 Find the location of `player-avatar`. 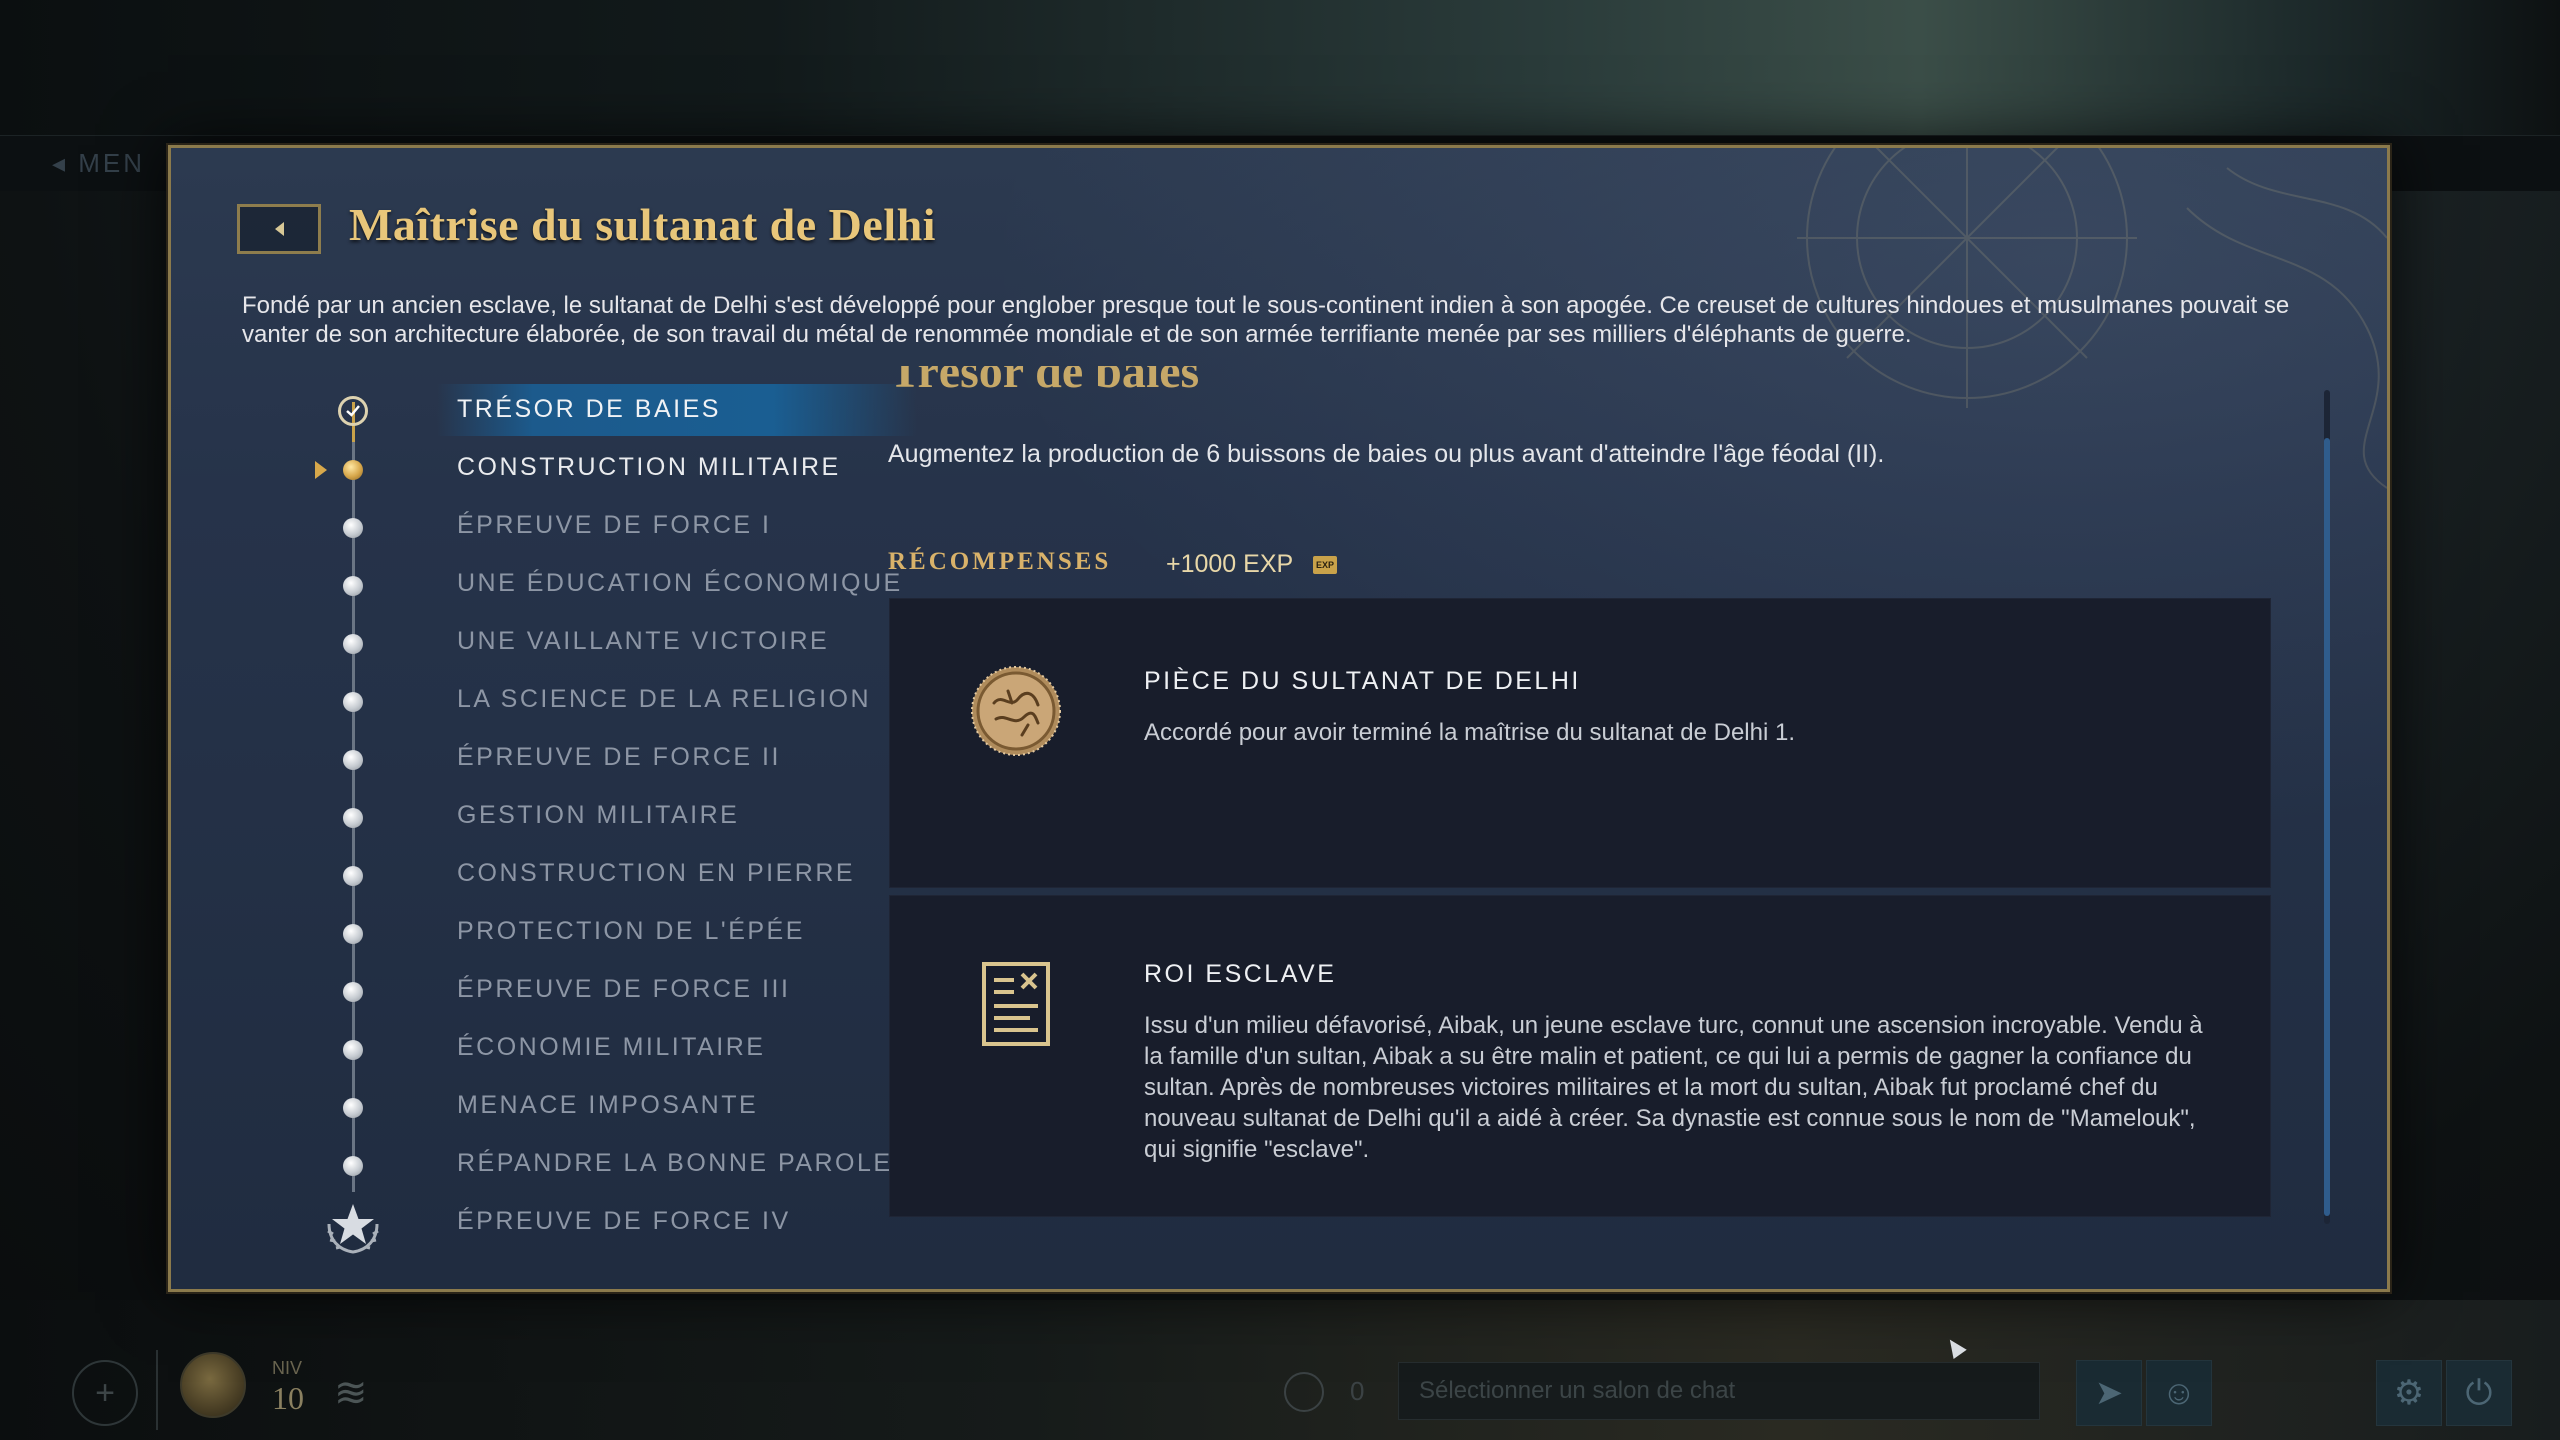

player-avatar is located at coordinates (213, 1385).